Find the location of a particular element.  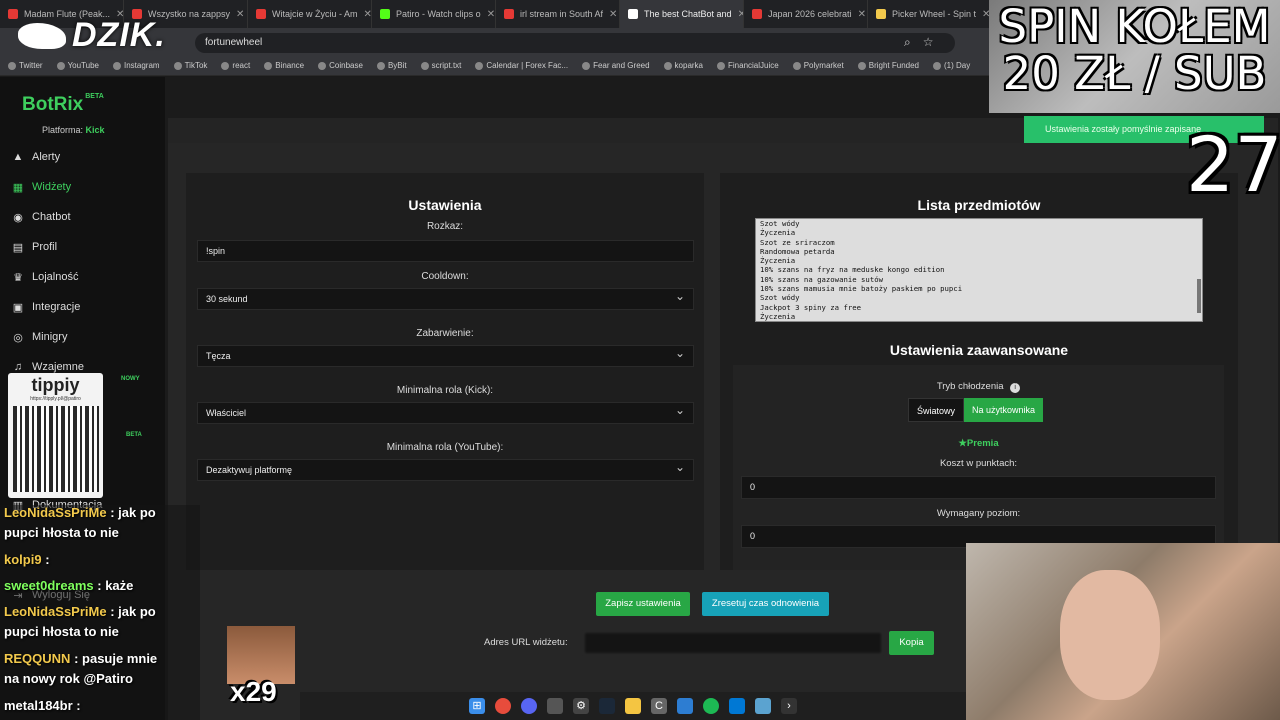

sidebar-item-lojalno: ♛ Lojalność is located at coordinates (45, 277).